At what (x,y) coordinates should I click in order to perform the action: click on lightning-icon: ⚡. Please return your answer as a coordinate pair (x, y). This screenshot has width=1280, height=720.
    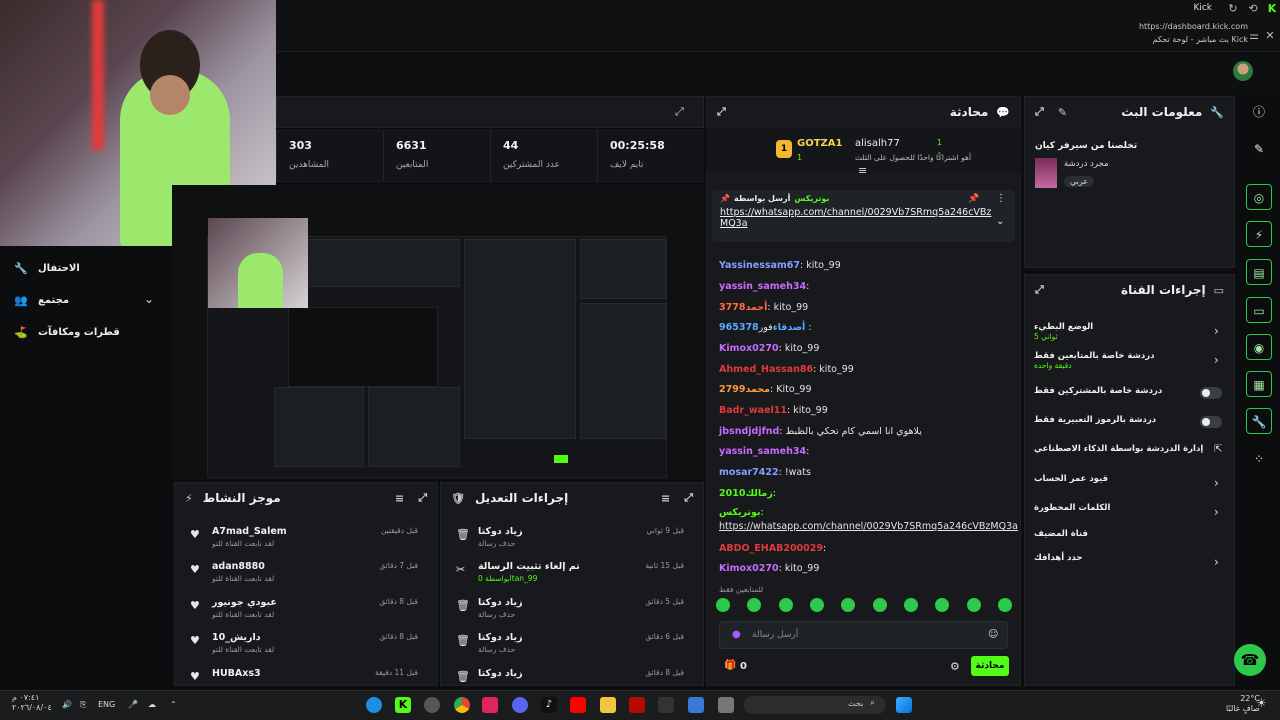
    Looking at the image, I should click on (1259, 234).